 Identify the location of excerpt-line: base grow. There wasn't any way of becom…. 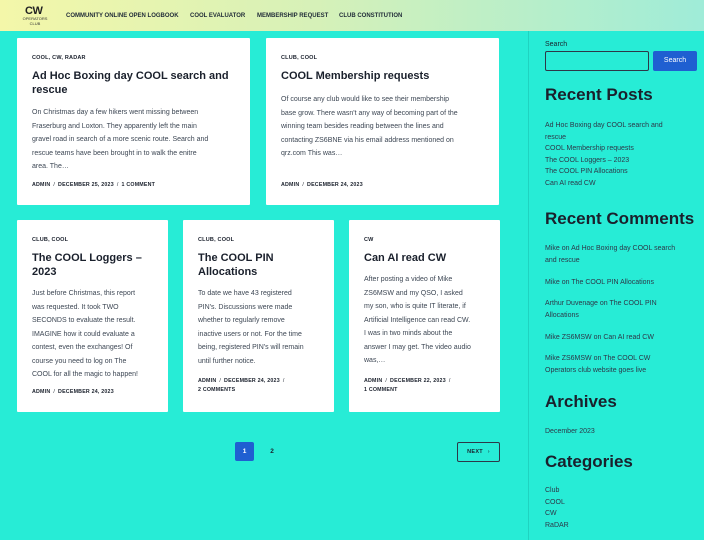
(369, 113).